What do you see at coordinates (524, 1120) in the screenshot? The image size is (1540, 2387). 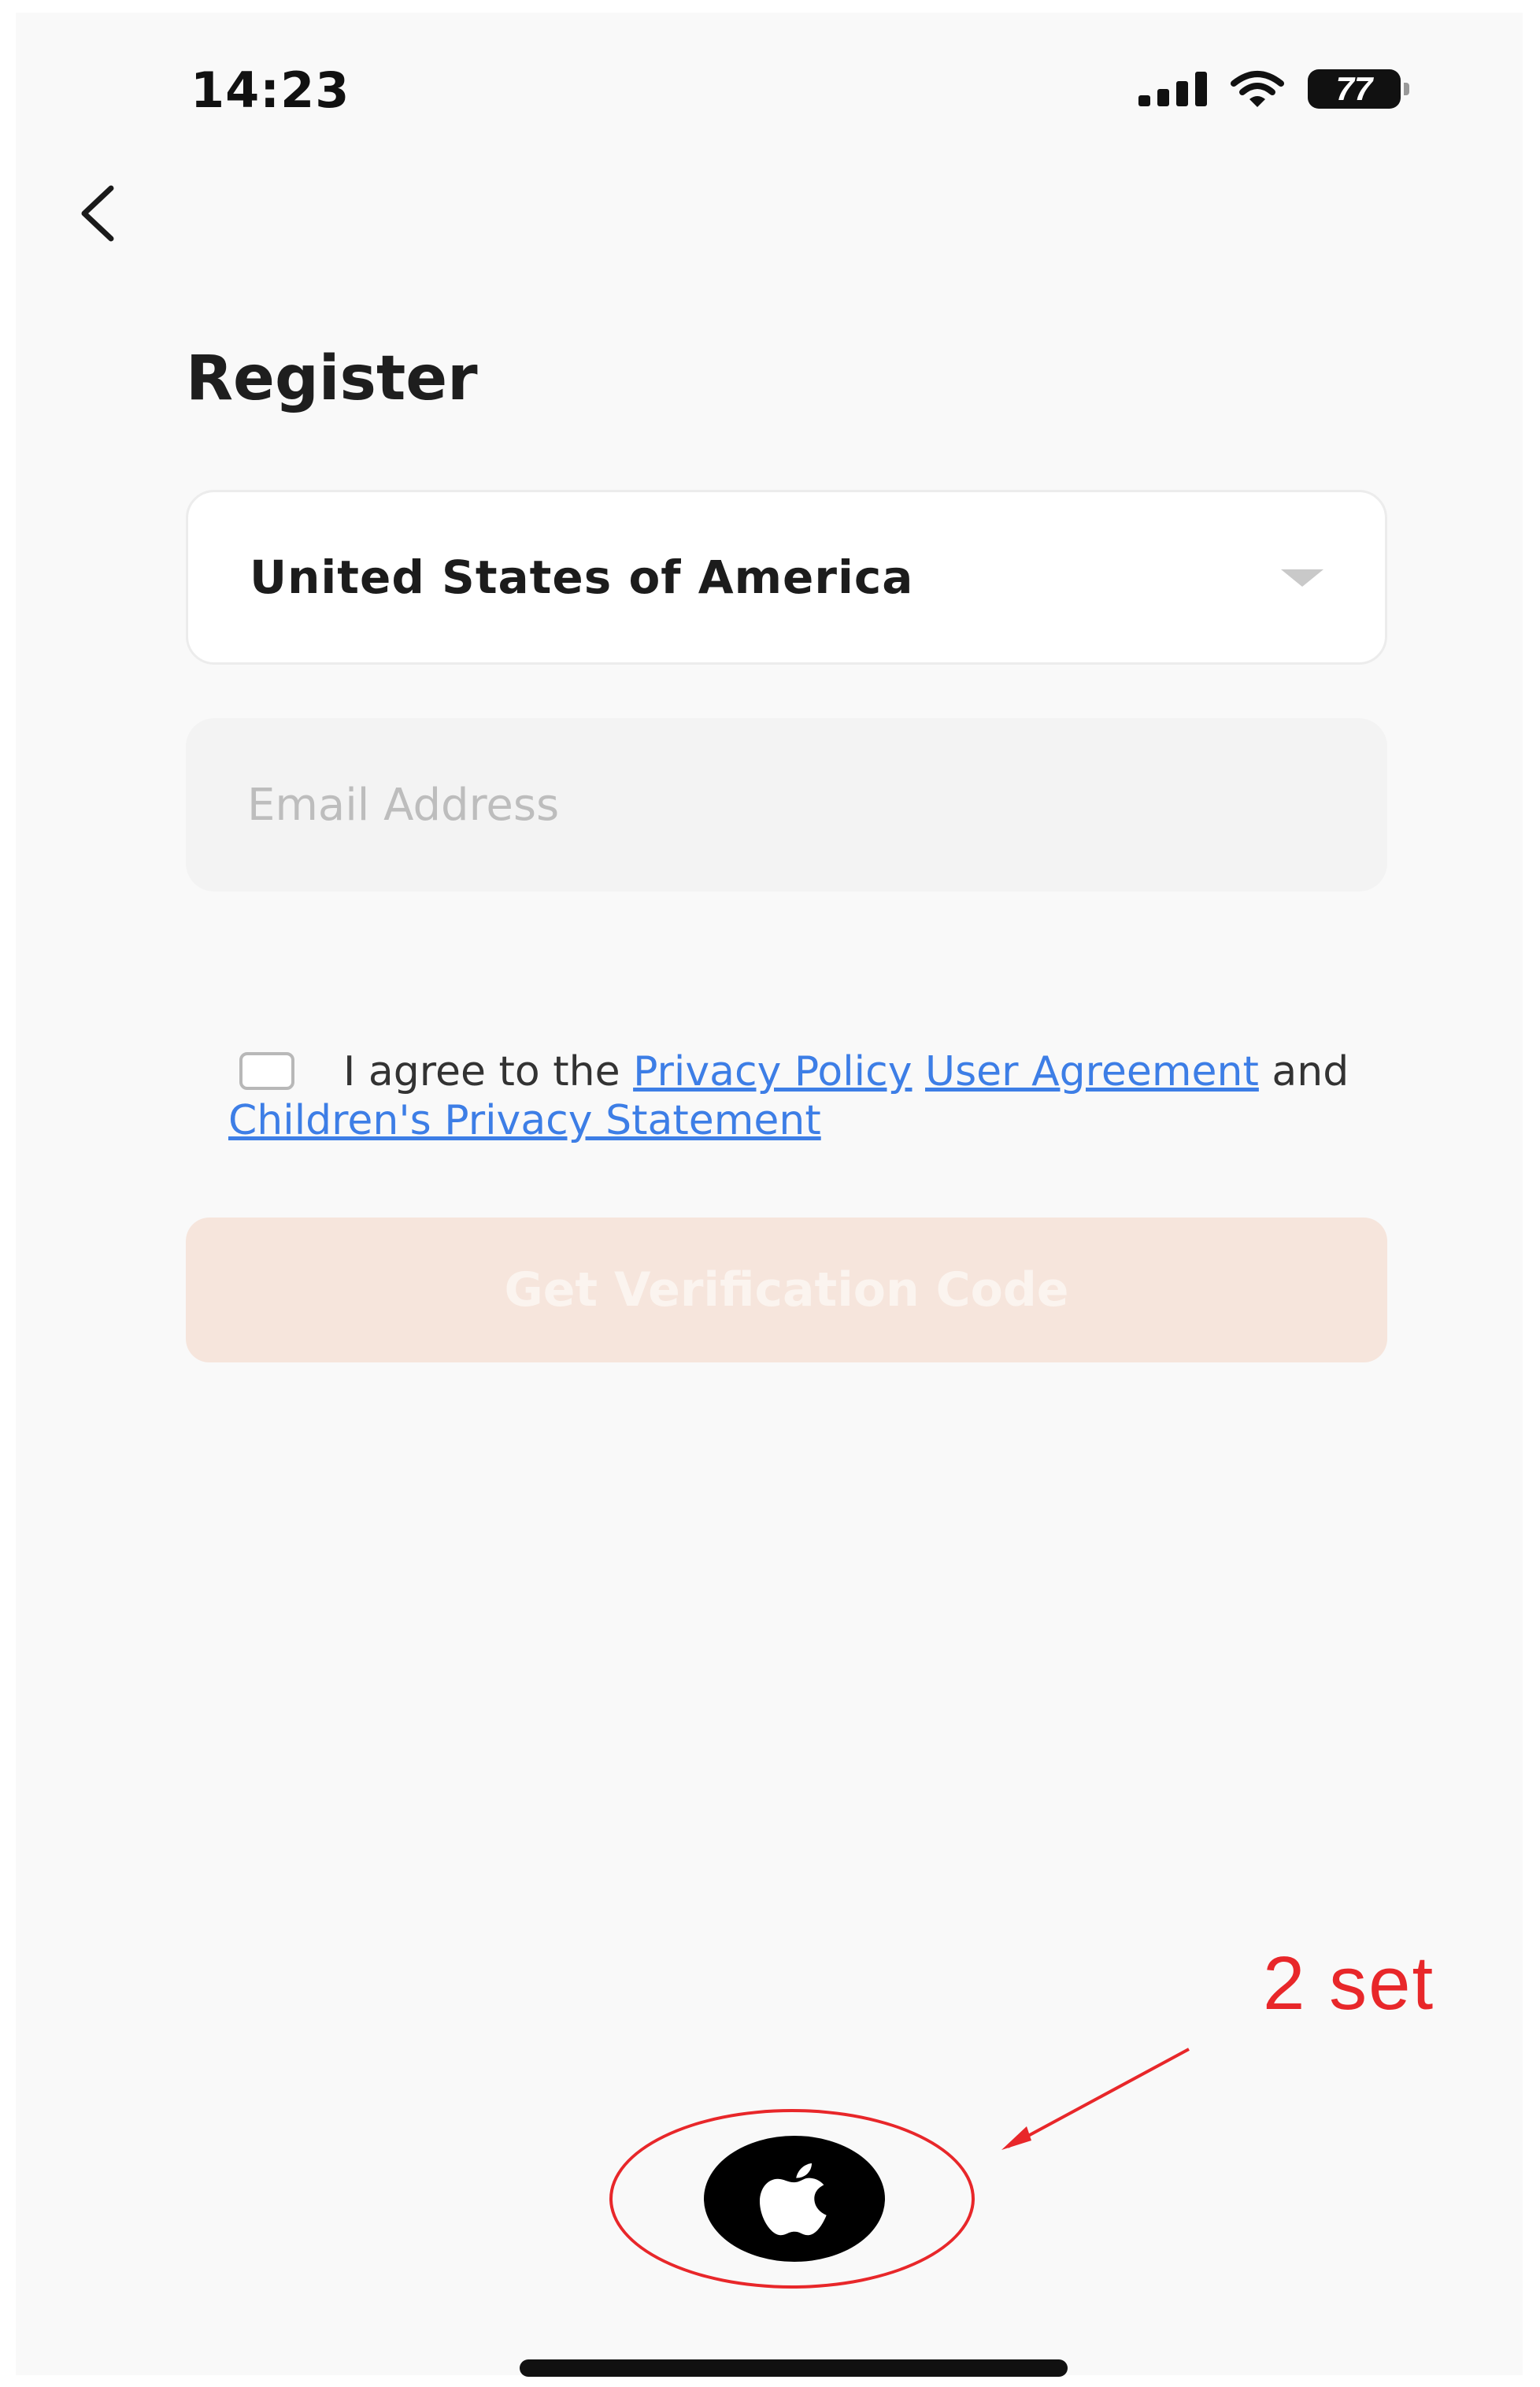 I see `childrens-privacy-link: Children's Privacy Statement` at bounding box center [524, 1120].